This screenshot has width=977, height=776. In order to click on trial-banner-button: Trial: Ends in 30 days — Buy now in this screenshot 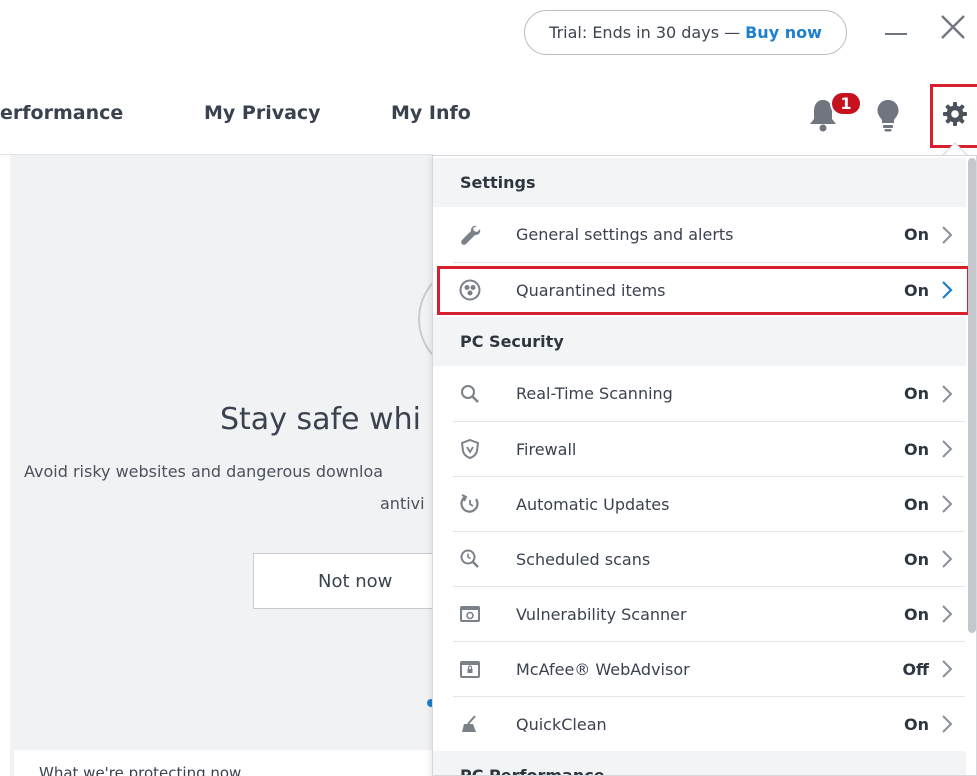, I will do `click(685, 32)`.